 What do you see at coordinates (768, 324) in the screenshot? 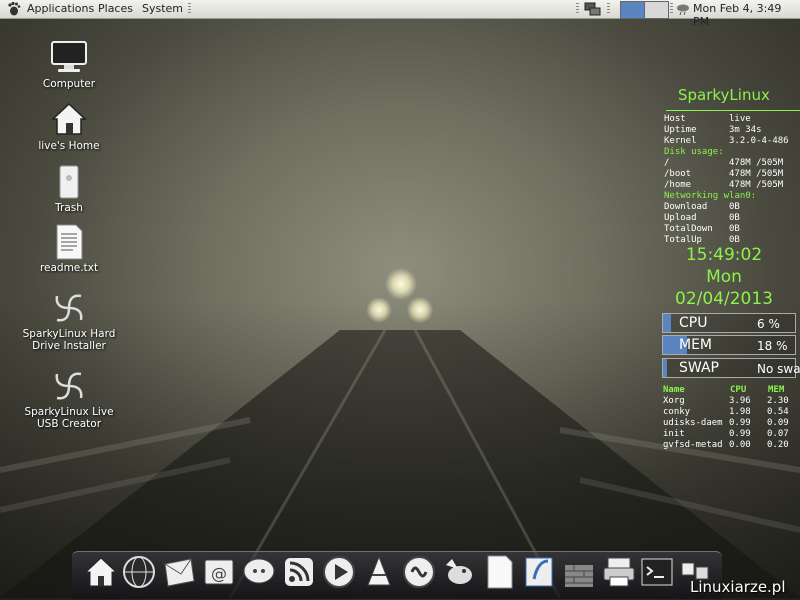
I see `conky-cpu-value: 6 %` at bounding box center [768, 324].